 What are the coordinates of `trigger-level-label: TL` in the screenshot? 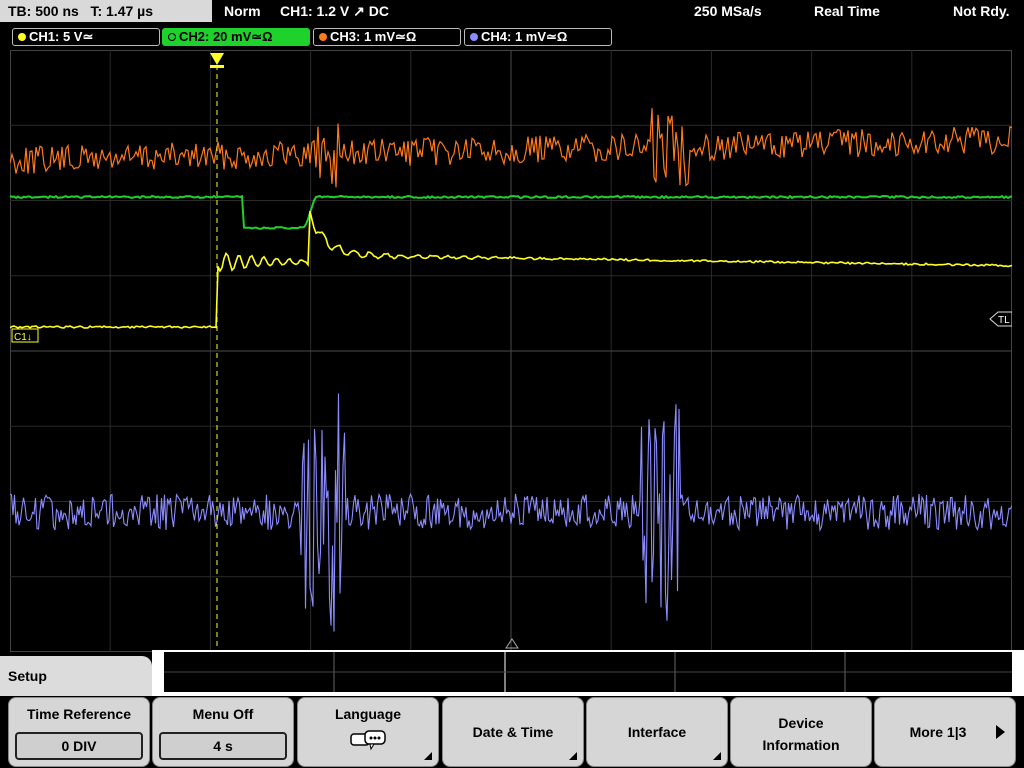 It's located at (1004, 320).